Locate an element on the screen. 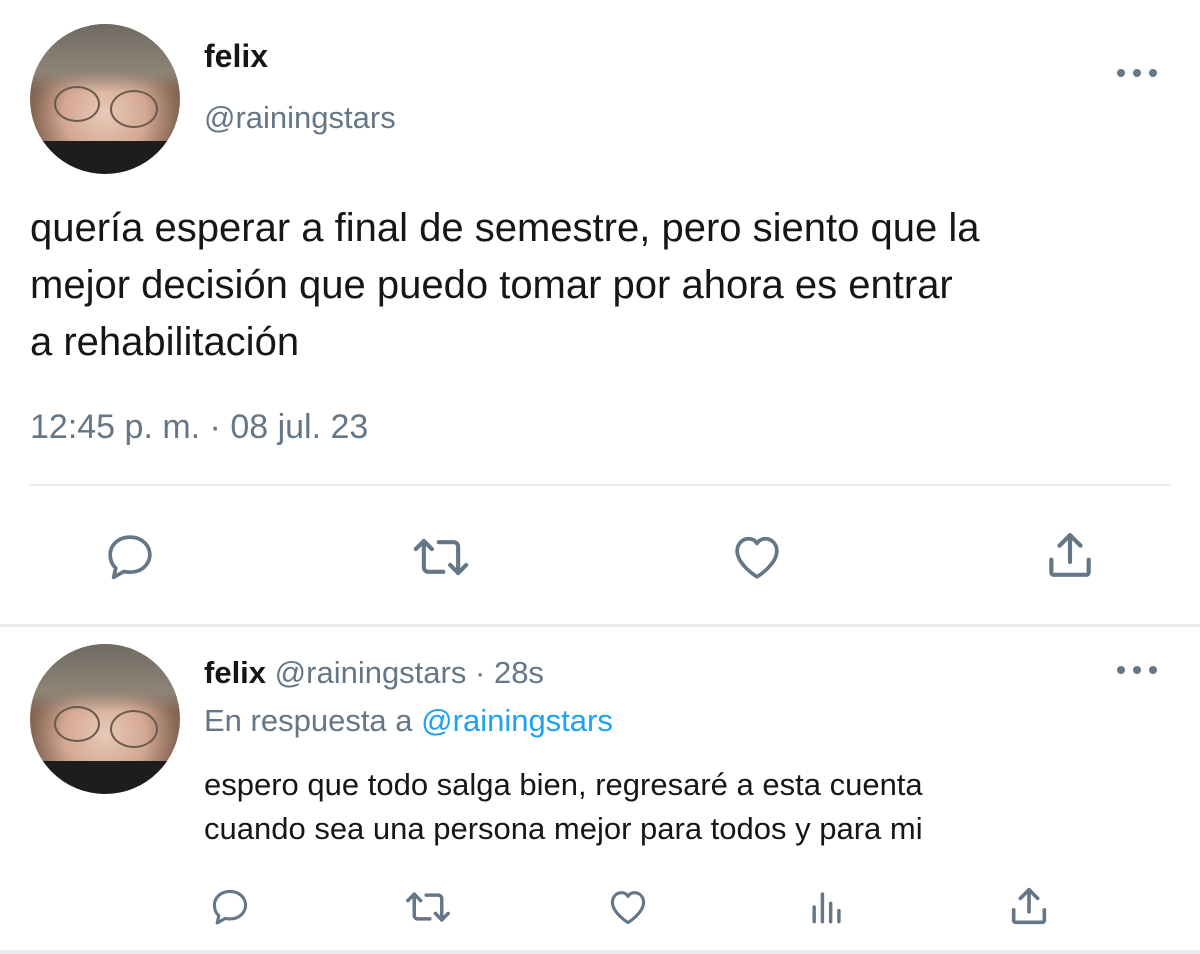 The image size is (1200, 954). tweet-age: 28s is located at coordinates (519, 672).